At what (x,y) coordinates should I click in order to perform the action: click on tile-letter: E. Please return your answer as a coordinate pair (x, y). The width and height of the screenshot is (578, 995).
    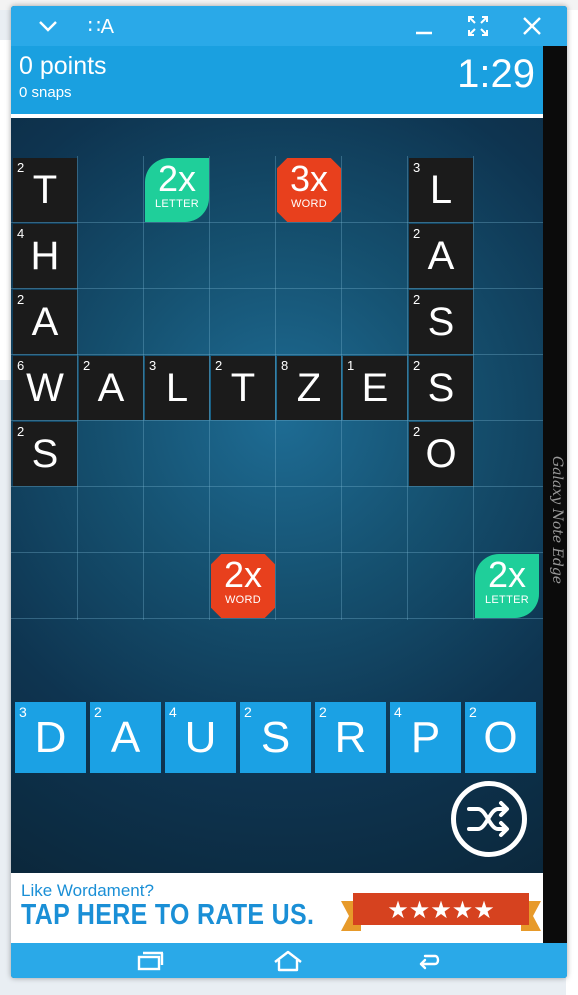
    Looking at the image, I should click on (375, 387).